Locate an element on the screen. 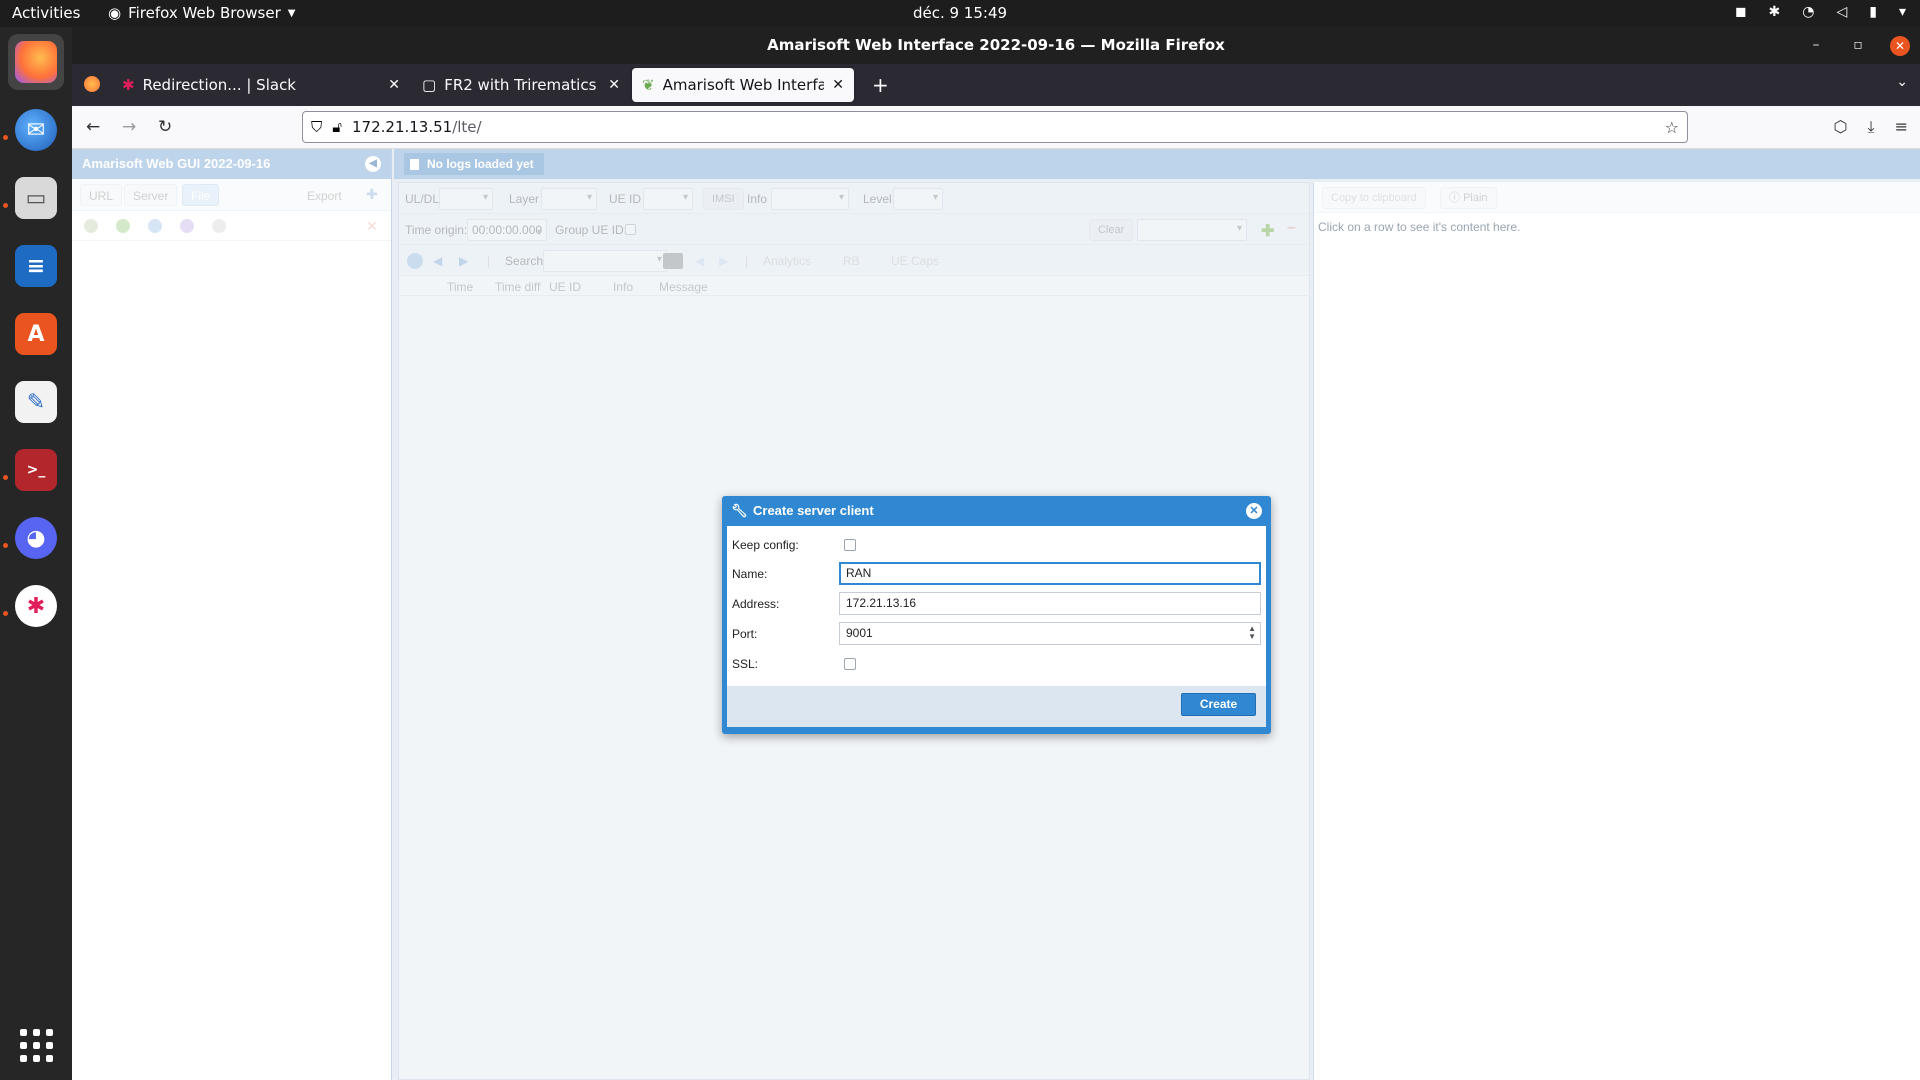 Image resolution: width=1920 pixels, height=1080 pixels. bookmark-star-icon: ☆ is located at coordinates (1672, 127).